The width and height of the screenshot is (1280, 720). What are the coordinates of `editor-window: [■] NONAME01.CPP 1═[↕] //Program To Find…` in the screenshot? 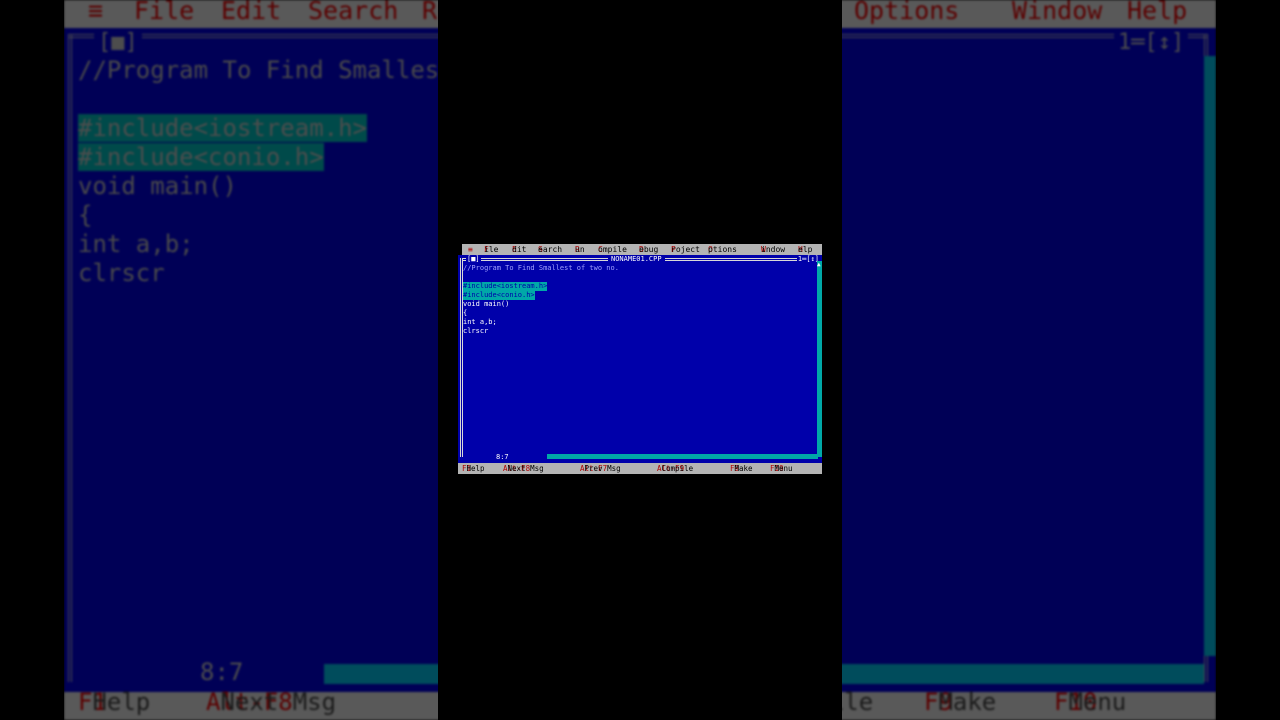 It's located at (640, 359).